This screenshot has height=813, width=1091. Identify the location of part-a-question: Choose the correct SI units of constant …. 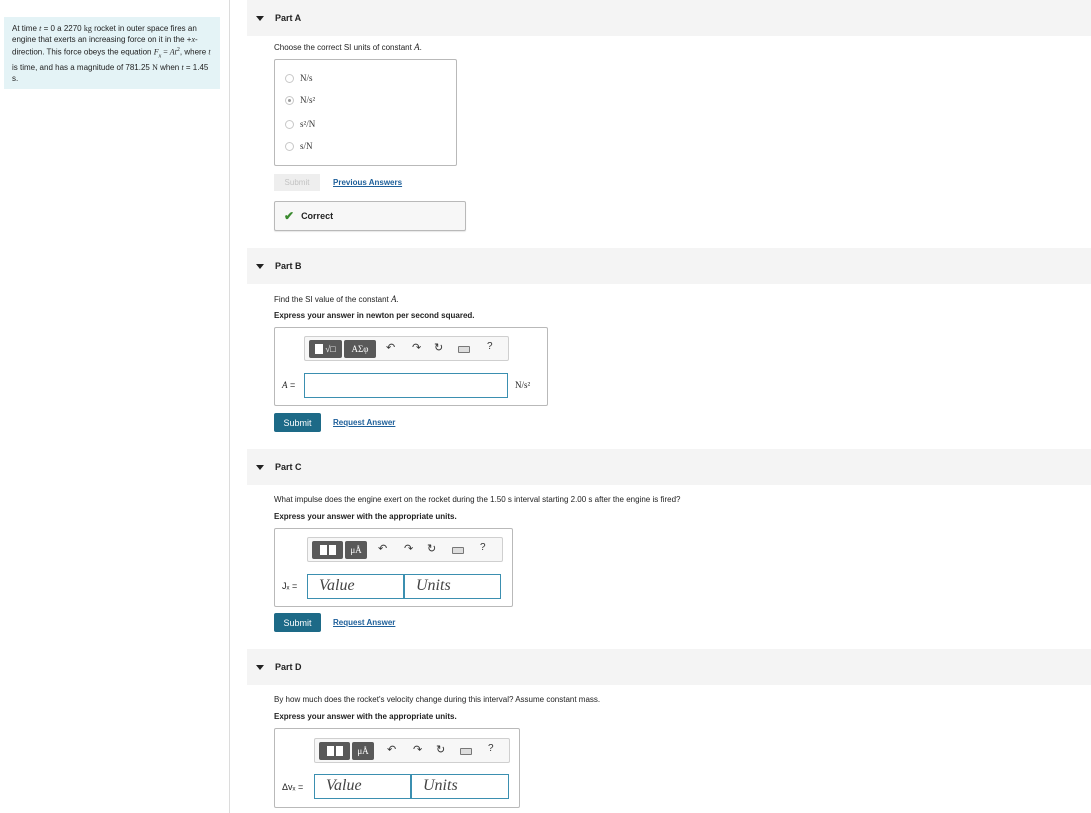
(348, 47).